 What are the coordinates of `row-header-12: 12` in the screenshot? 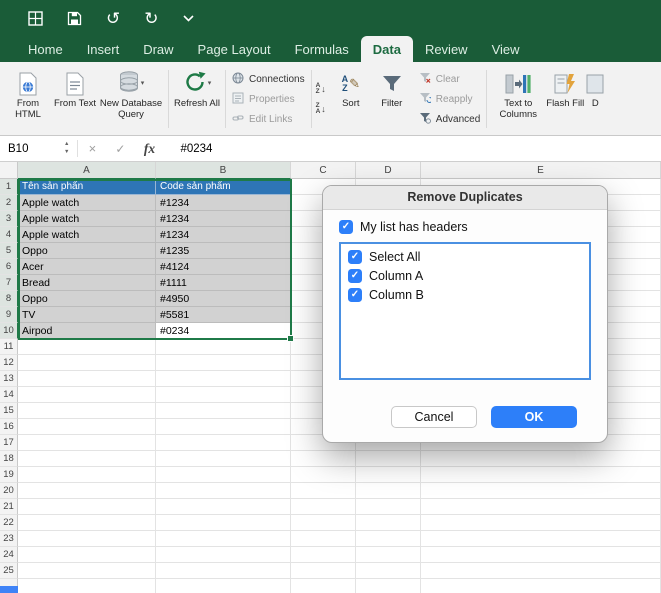 It's located at (9, 363).